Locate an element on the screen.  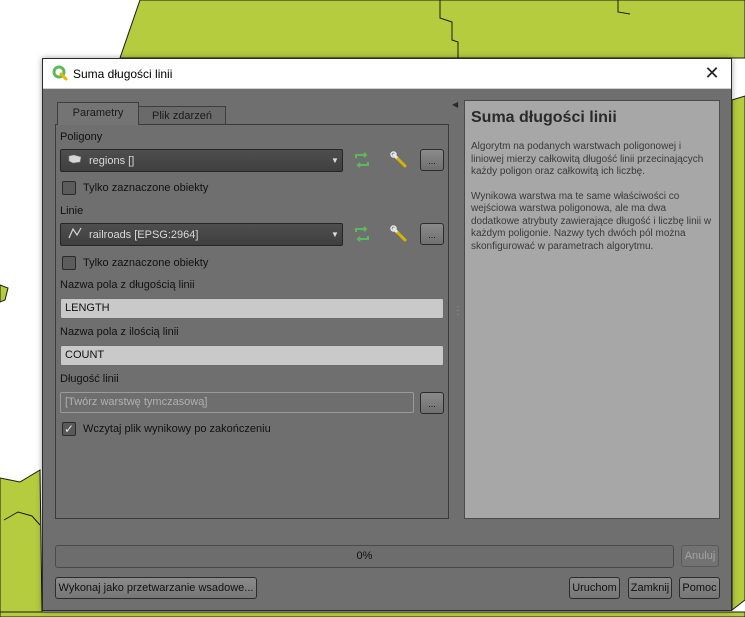
map-polygon-south is located at coordinates (372, 614).